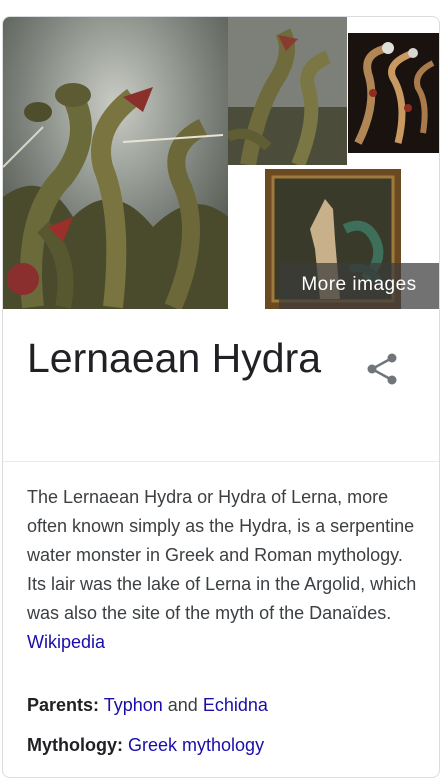 The width and height of the screenshot is (442, 778). I want to click on parent-link-echidna: Echidna, so click(235, 705).